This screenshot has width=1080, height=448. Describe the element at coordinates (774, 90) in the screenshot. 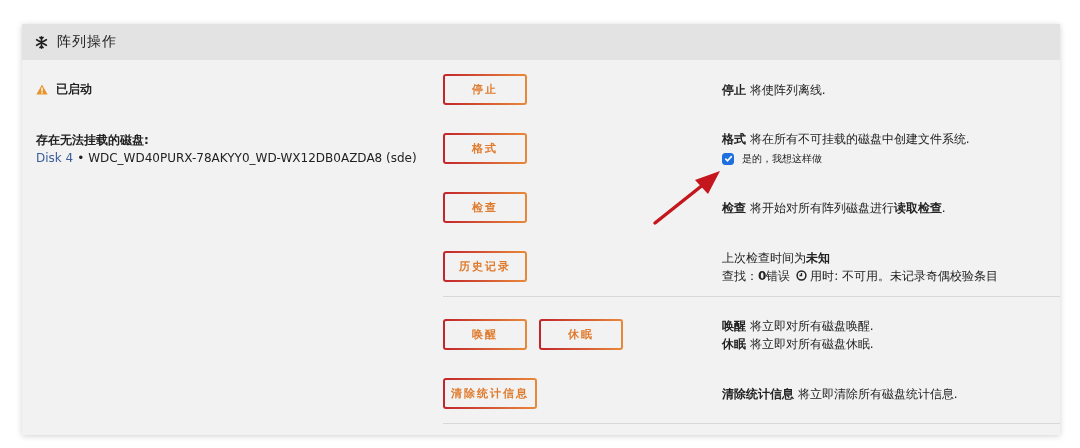

I see `description-text: 停止 将使阵列离线.` at that location.